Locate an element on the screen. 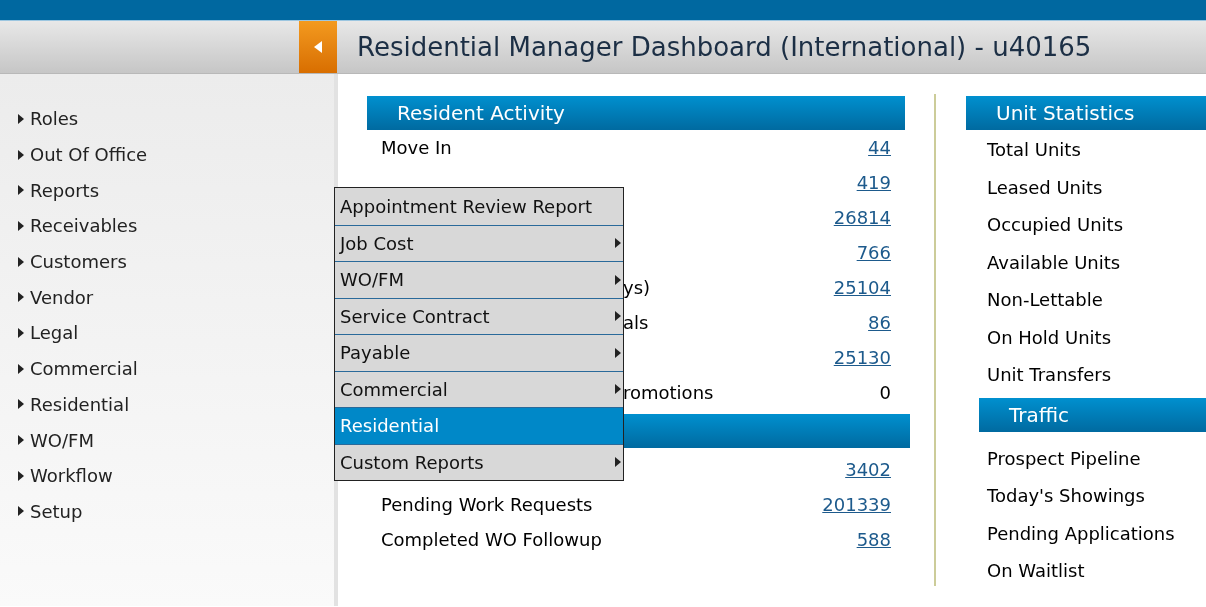 The width and height of the screenshot is (1206, 607). stat-label: Pending Work Requests is located at coordinates (487, 505).